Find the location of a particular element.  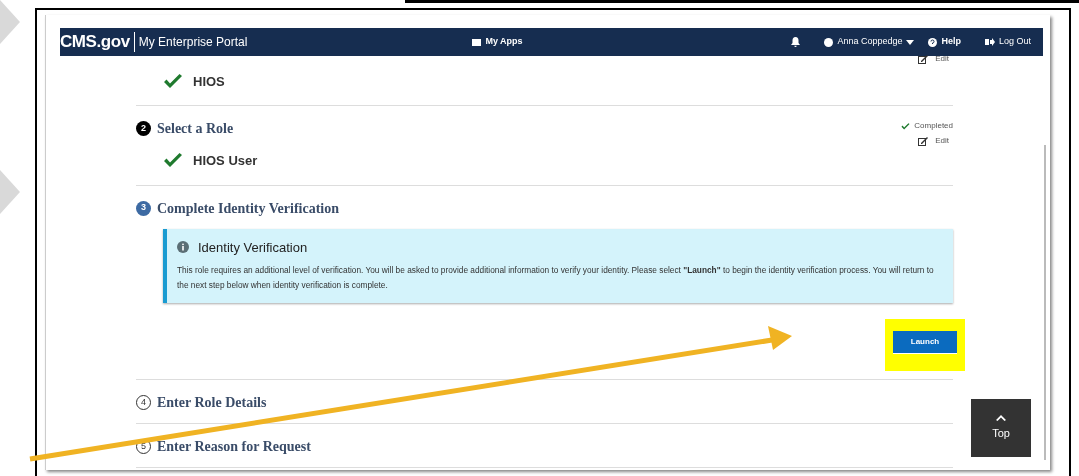

step-title: Complete Identity Verification is located at coordinates (248, 208).